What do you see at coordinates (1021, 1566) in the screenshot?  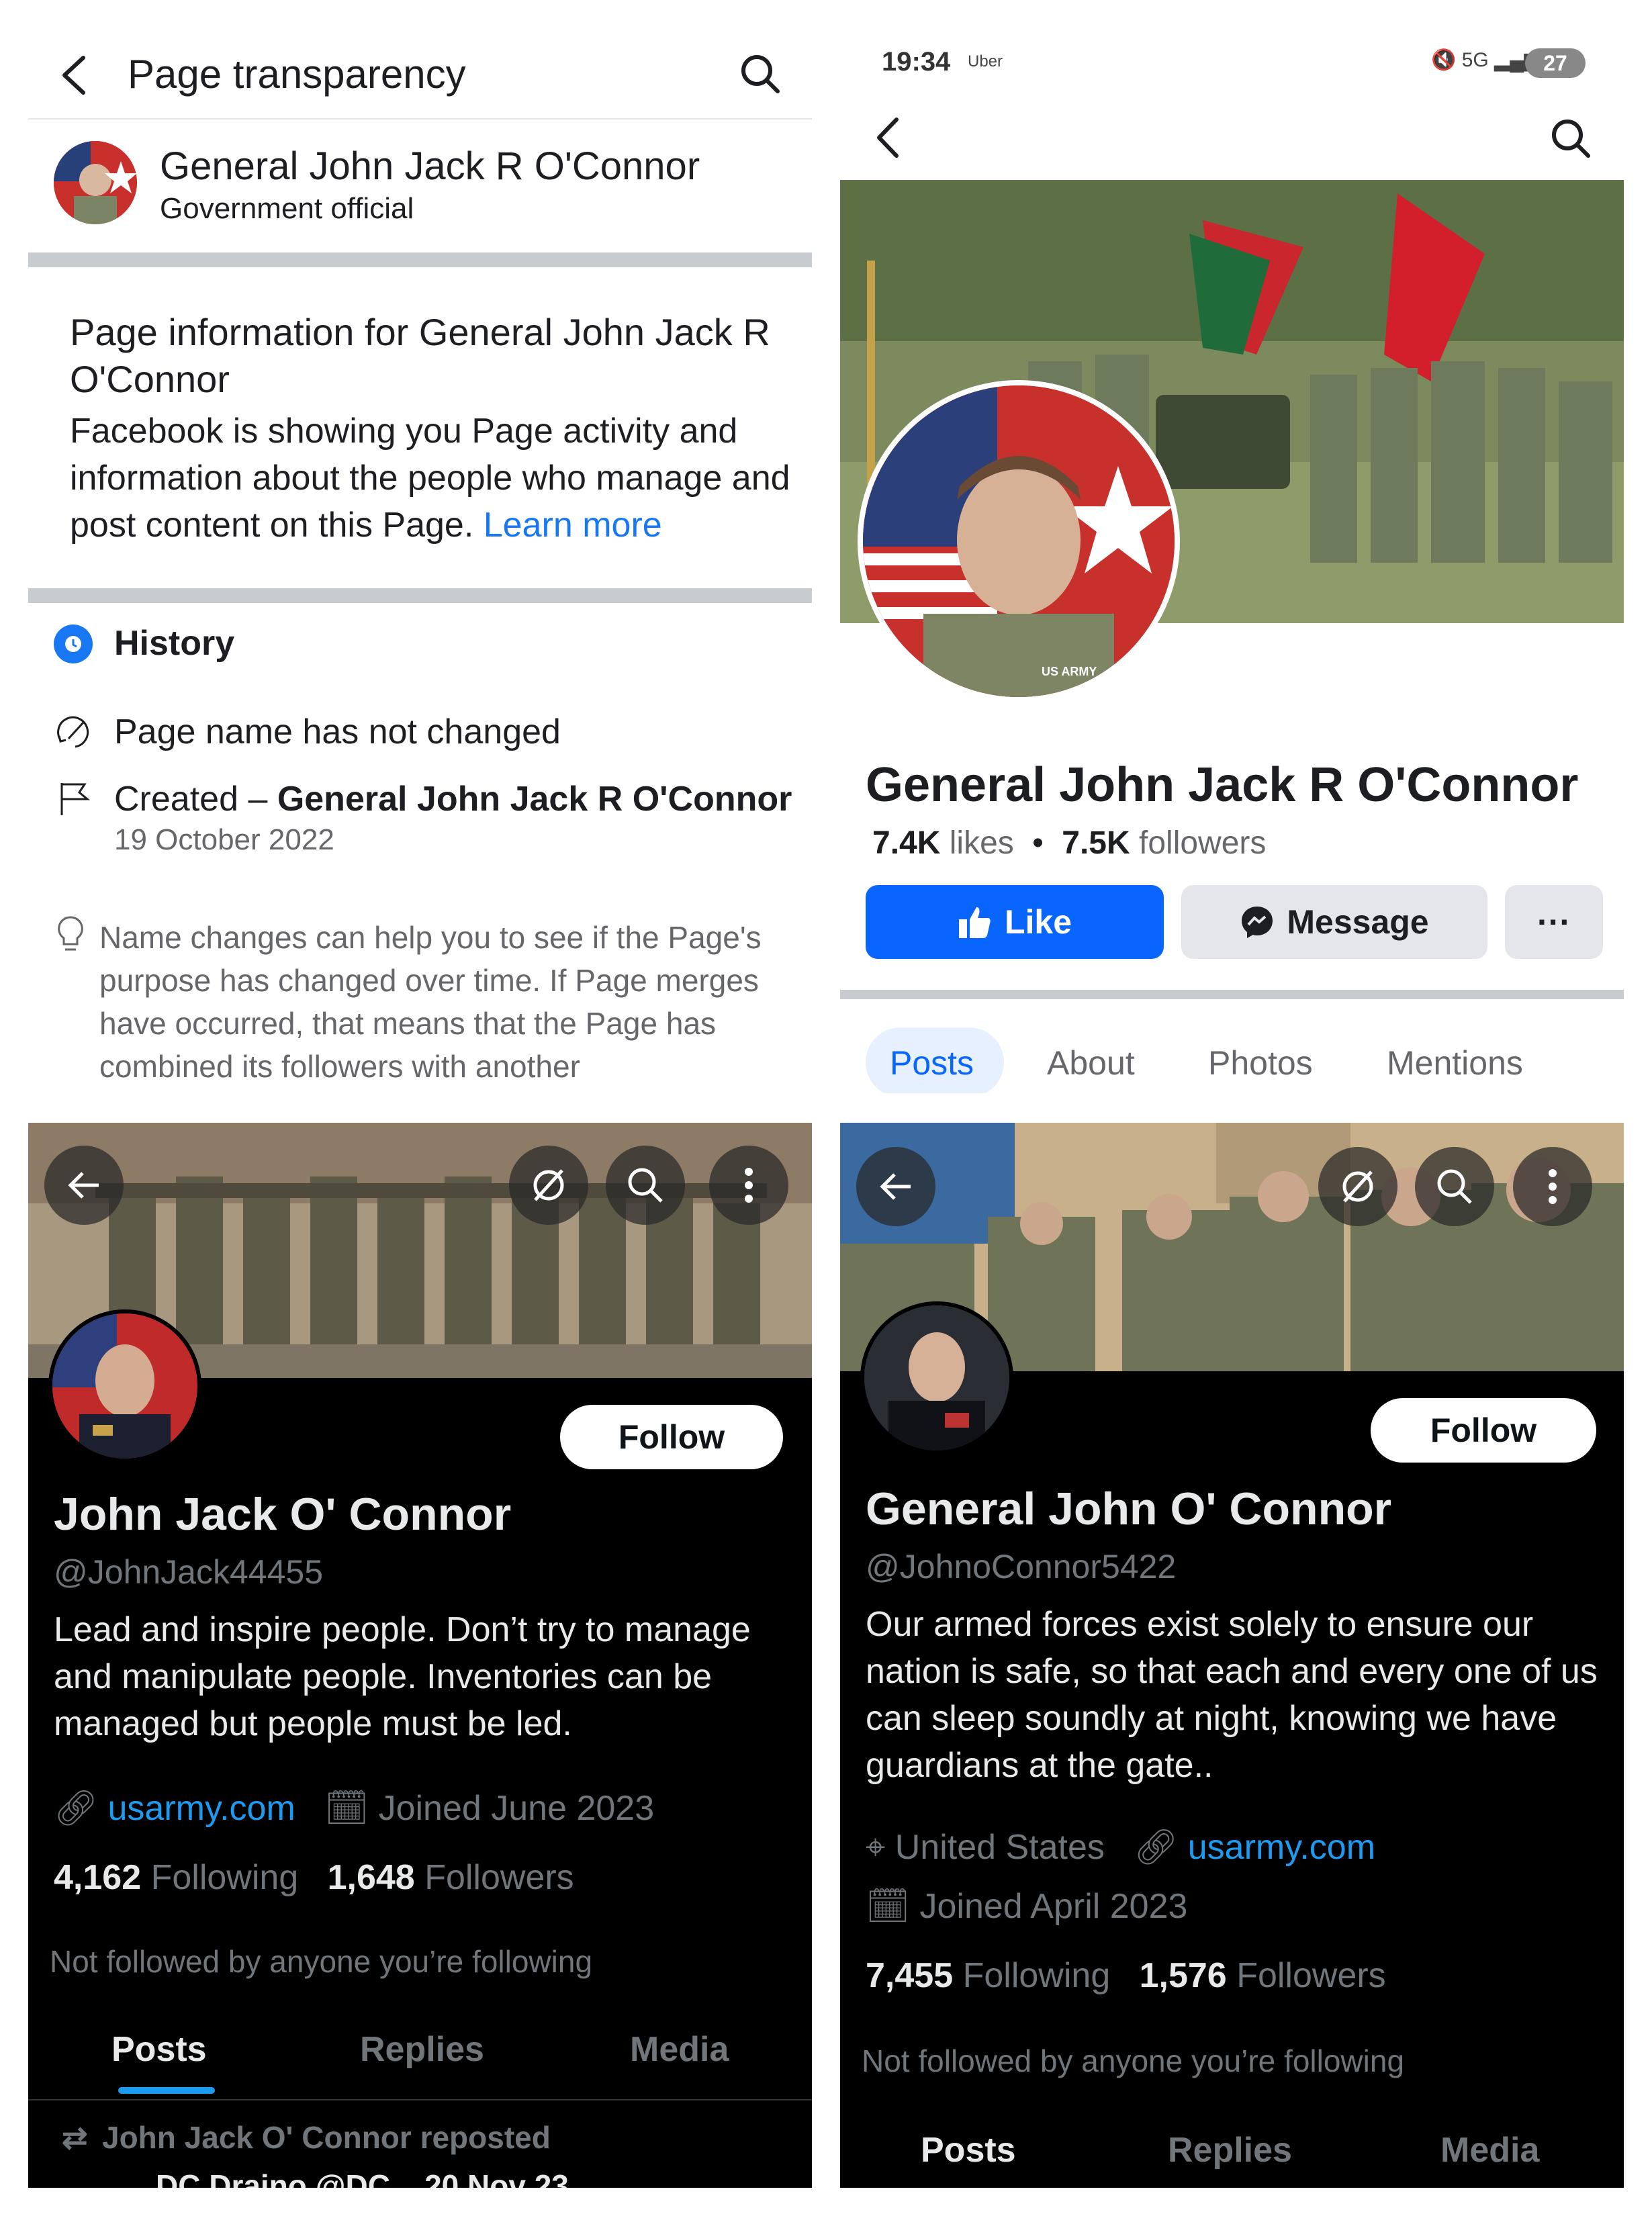 I see `profile-handle: @JohnoConnor5422` at bounding box center [1021, 1566].